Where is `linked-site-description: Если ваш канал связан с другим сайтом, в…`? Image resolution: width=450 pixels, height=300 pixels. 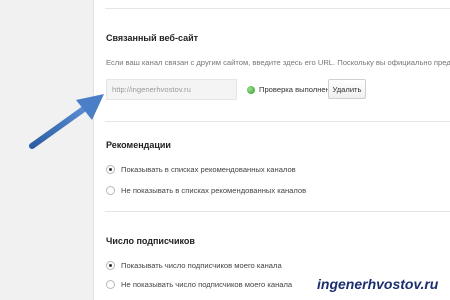 linked-site-description: Если ваш канал связан с другим сайтом, в… is located at coordinates (278, 62).